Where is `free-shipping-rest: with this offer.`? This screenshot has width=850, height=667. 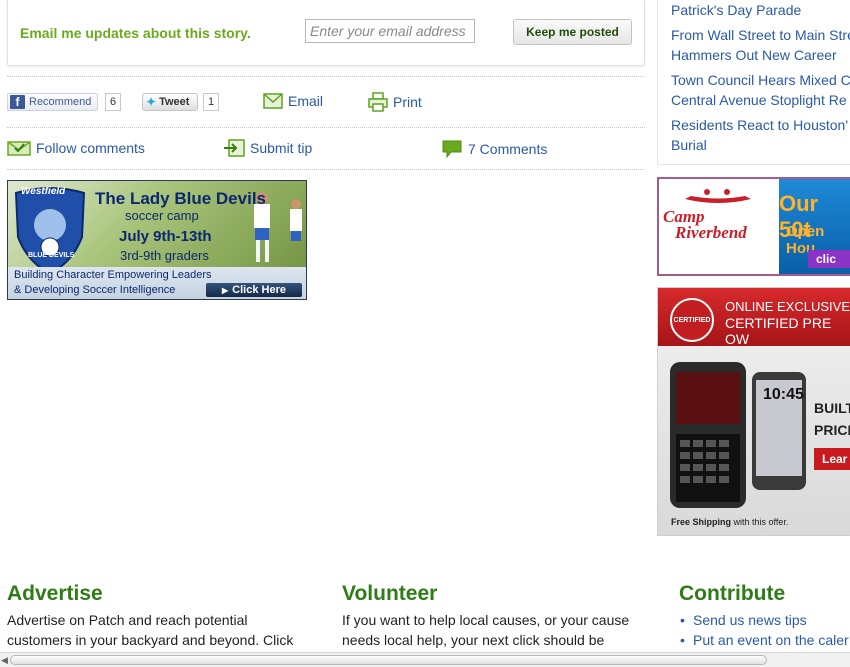 free-shipping-rest: with this offer. is located at coordinates (760, 522).